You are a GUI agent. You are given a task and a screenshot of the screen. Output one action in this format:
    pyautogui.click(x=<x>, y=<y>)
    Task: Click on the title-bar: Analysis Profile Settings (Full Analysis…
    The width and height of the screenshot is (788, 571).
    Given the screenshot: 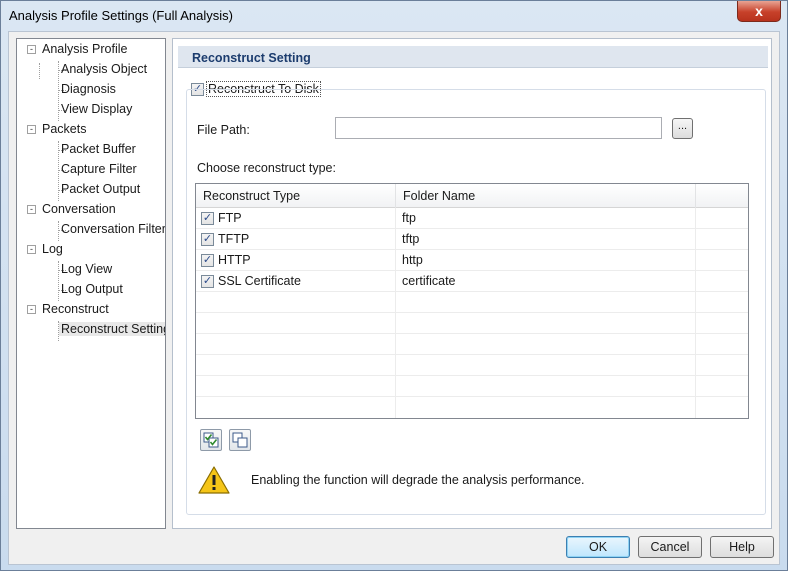 What is the action you would take?
    pyautogui.click(x=394, y=16)
    